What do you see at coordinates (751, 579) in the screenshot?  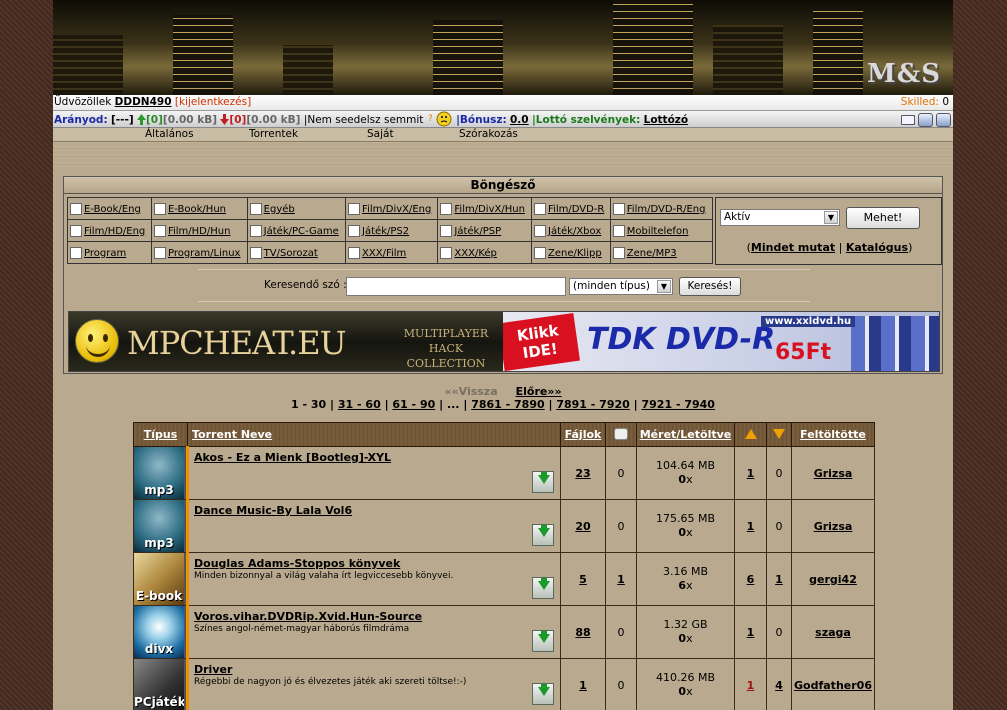 I see `seeders-link: 6` at bounding box center [751, 579].